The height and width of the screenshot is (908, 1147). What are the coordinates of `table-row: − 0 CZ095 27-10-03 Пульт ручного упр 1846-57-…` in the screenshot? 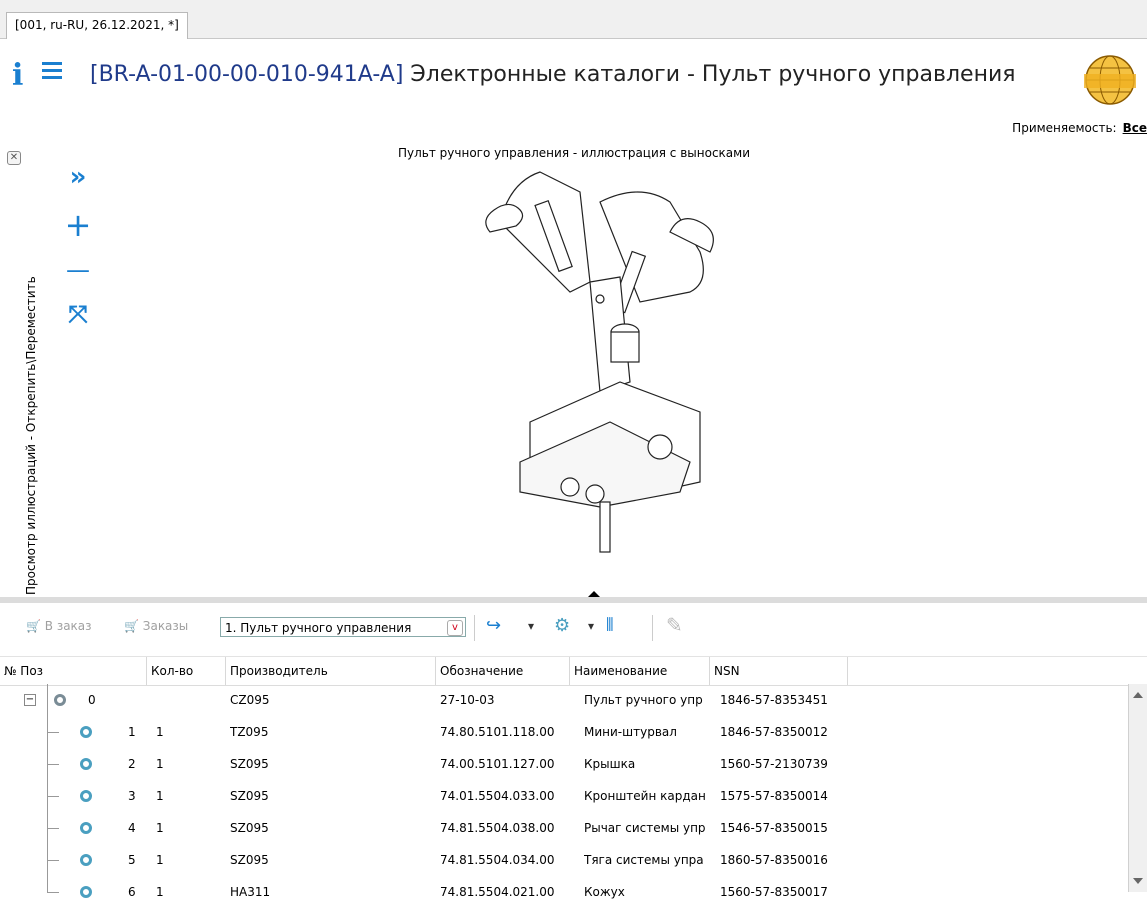 It's located at (564, 700).